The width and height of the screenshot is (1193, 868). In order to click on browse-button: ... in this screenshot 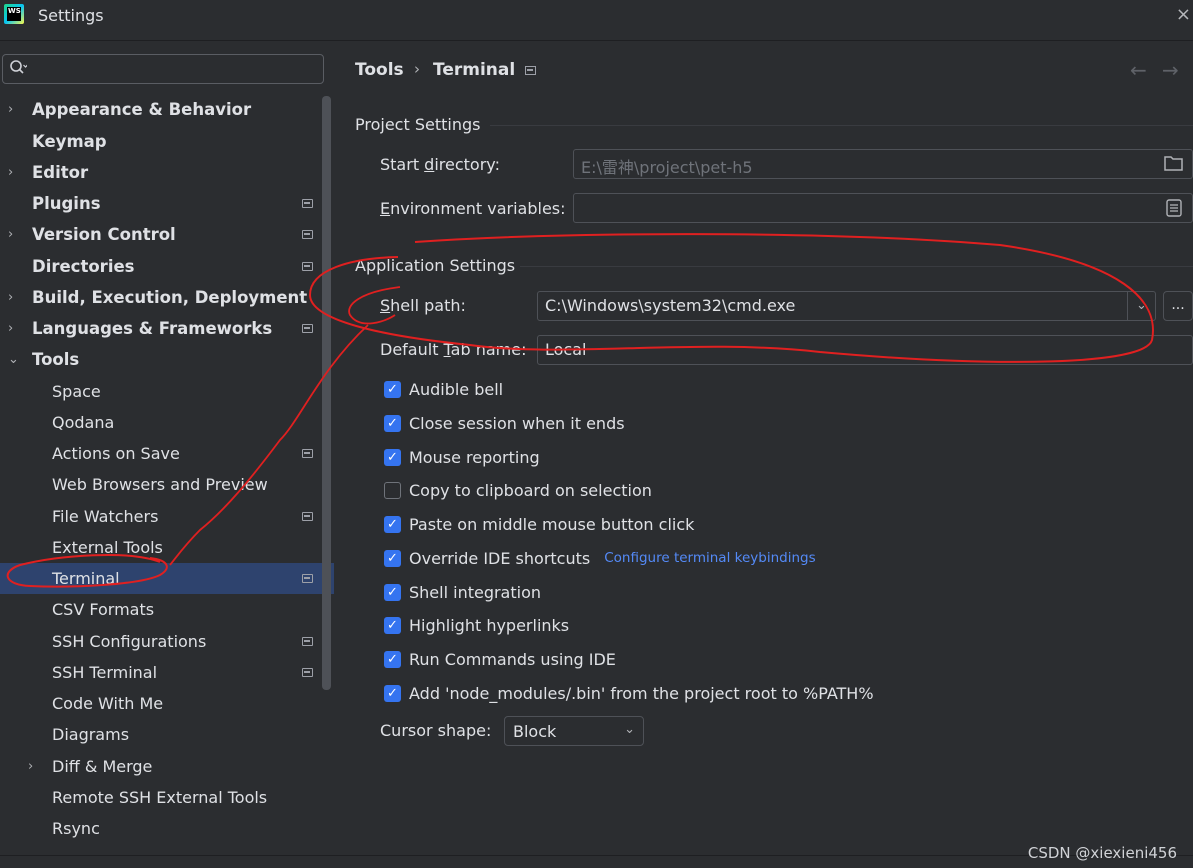, I will do `click(1178, 306)`.